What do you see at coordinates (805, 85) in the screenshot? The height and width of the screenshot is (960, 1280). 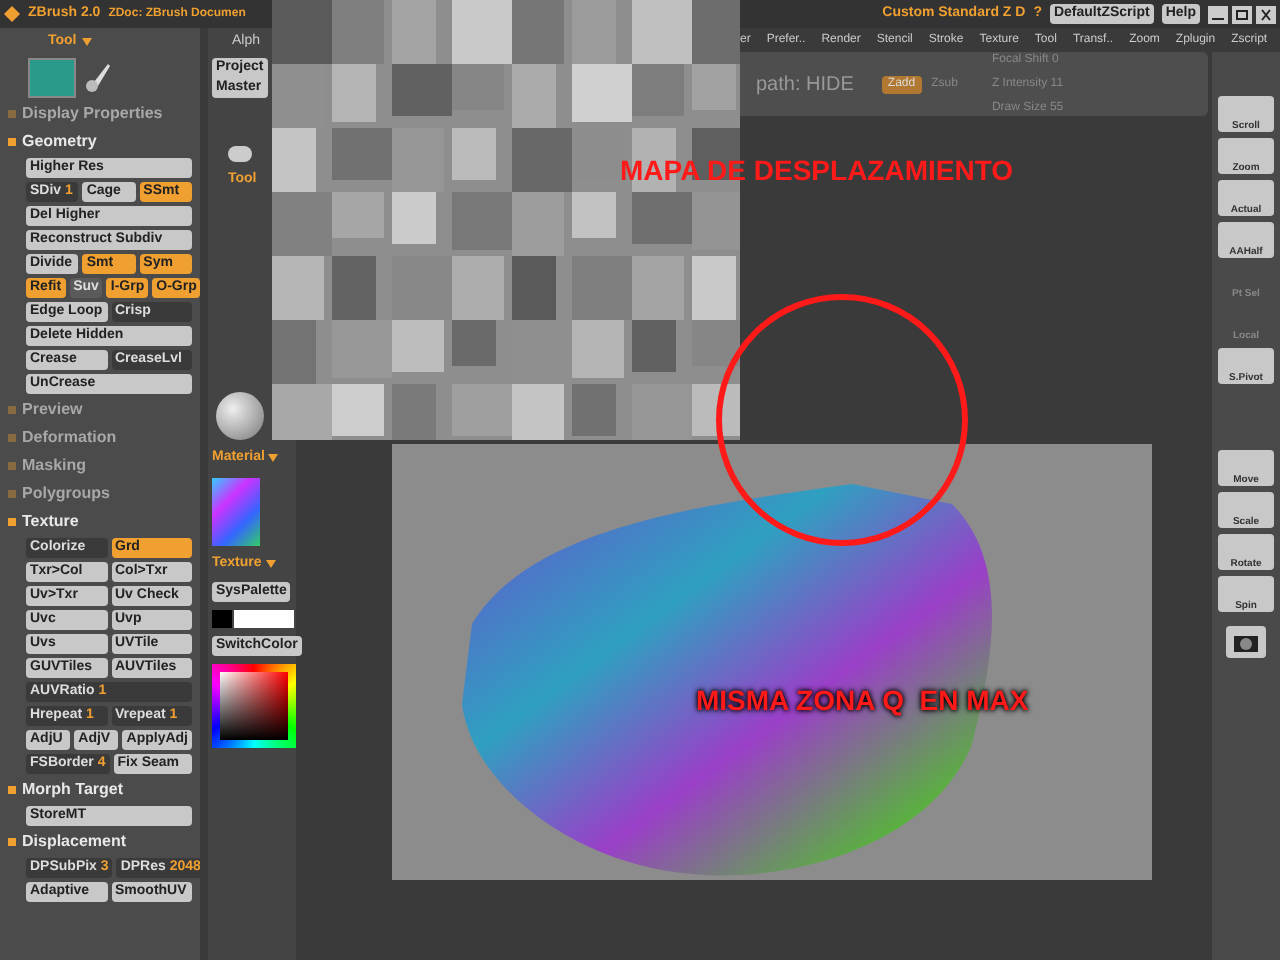 I see `path-label: path: HIDE` at bounding box center [805, 85].